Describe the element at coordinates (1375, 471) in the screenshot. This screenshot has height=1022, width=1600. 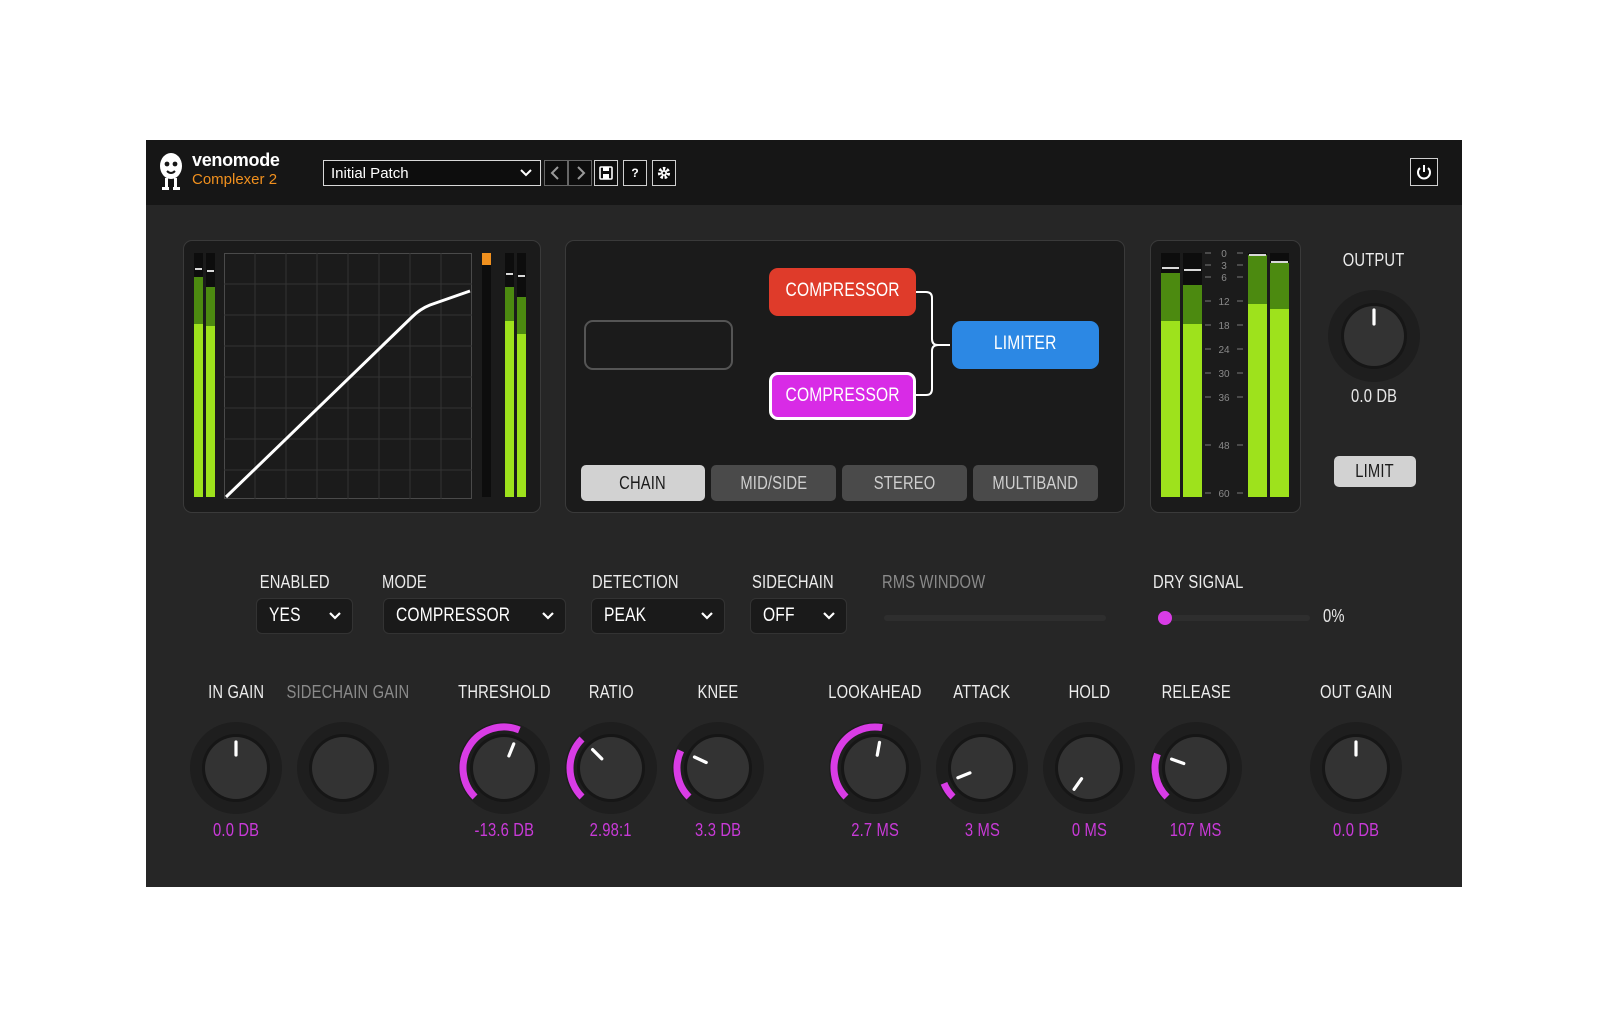
I see `limit-button: LIMIT` at that location.